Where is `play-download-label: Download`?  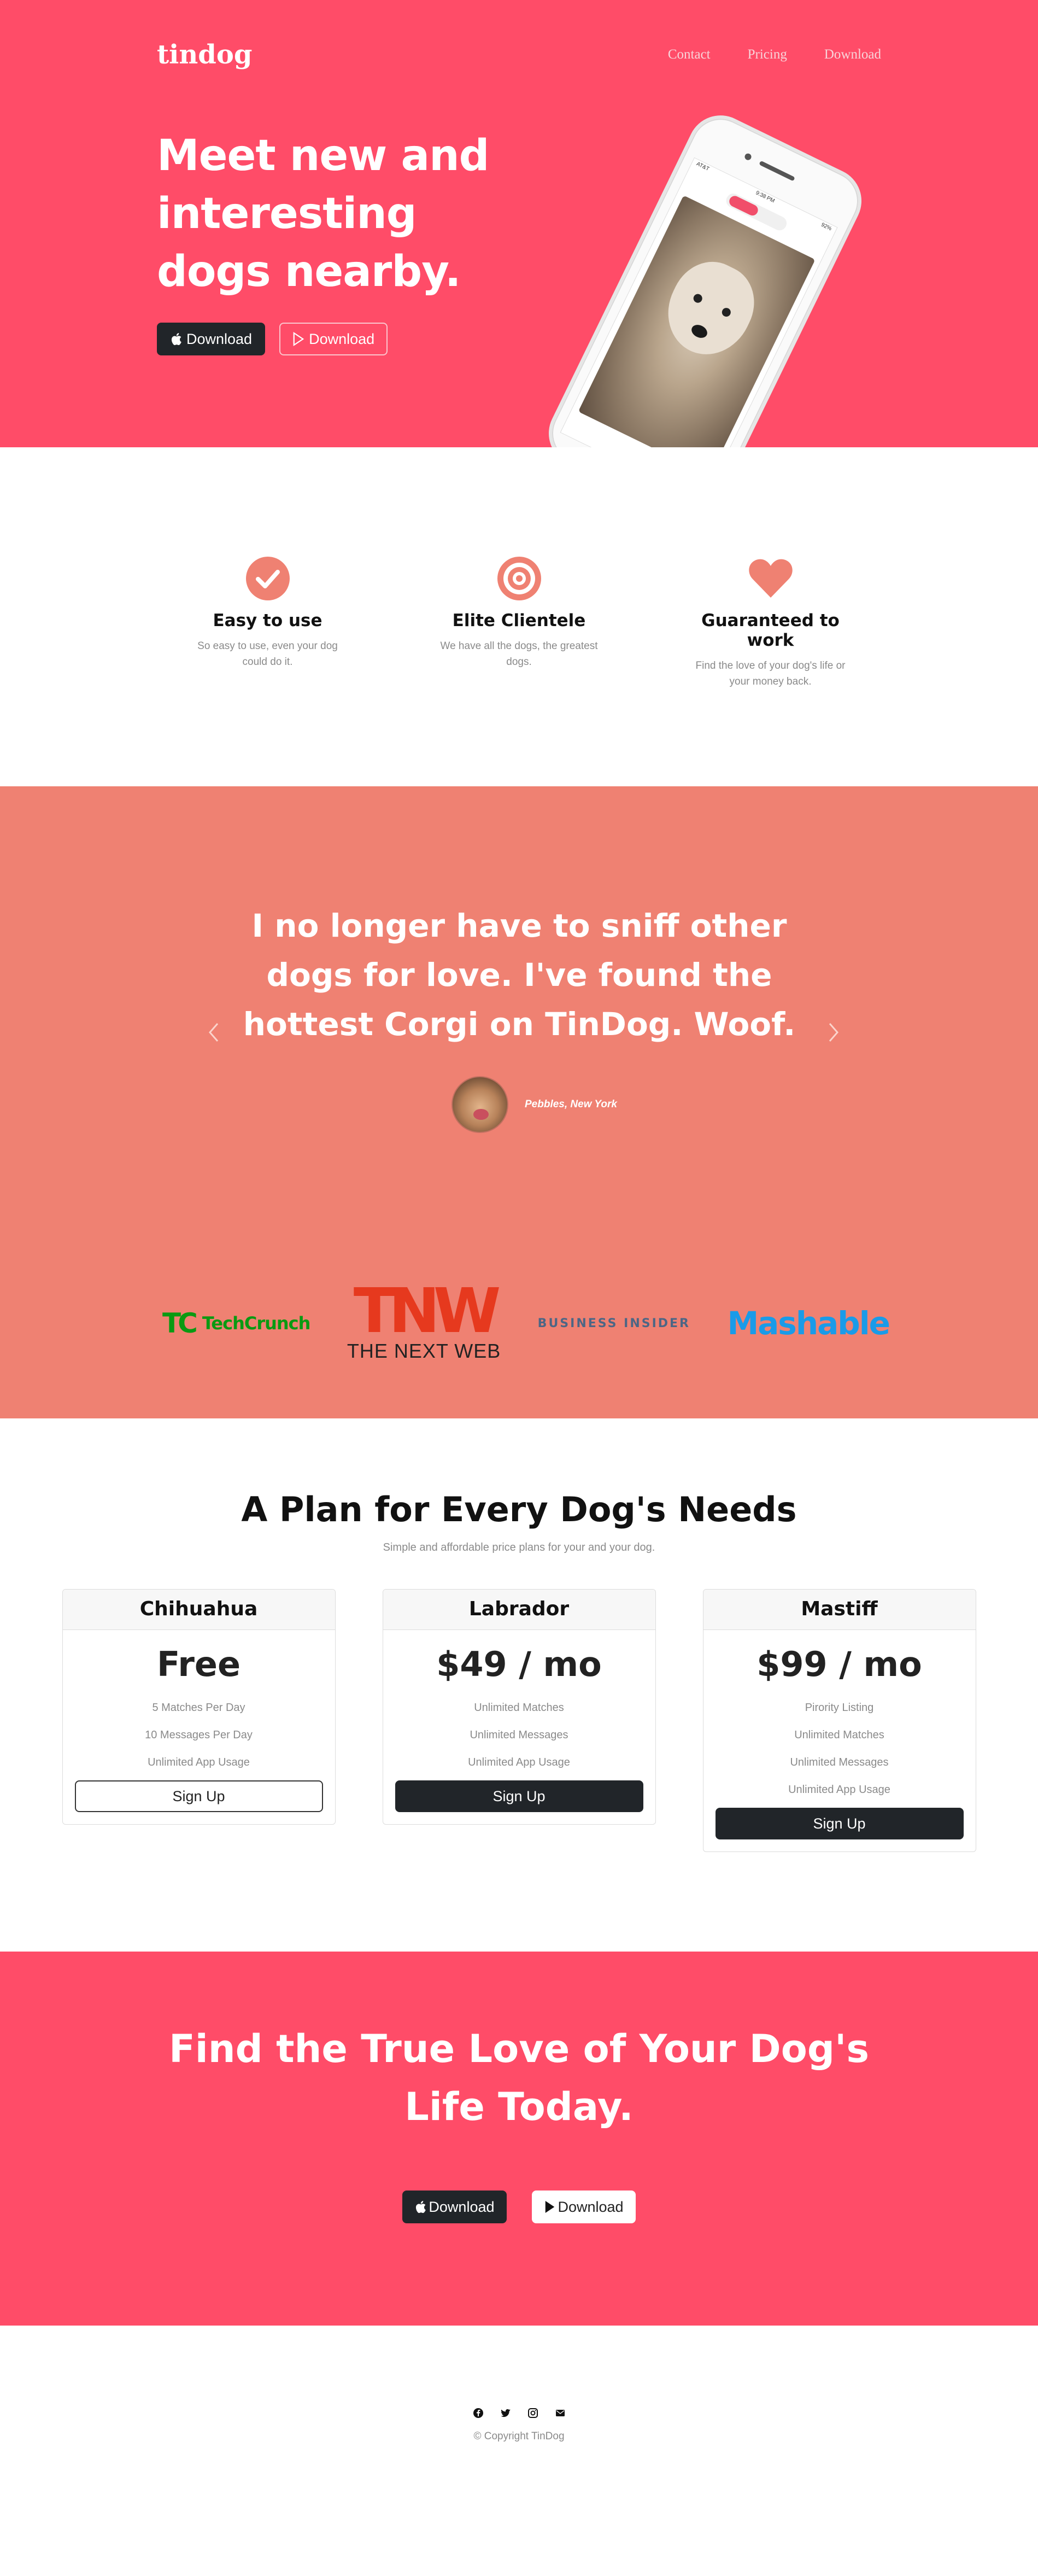
play-download-label: Download is located at coordinates (342, 338).